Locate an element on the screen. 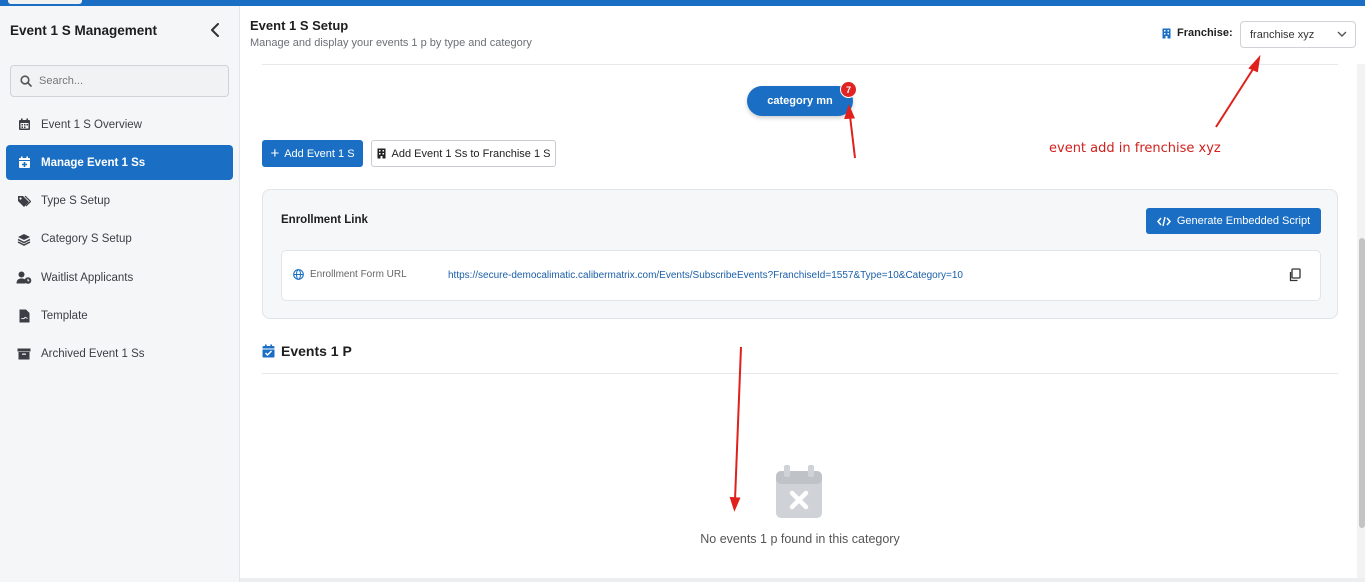  annotation-note: event add in frenchise xyz is located at coordinates (1135, 148).